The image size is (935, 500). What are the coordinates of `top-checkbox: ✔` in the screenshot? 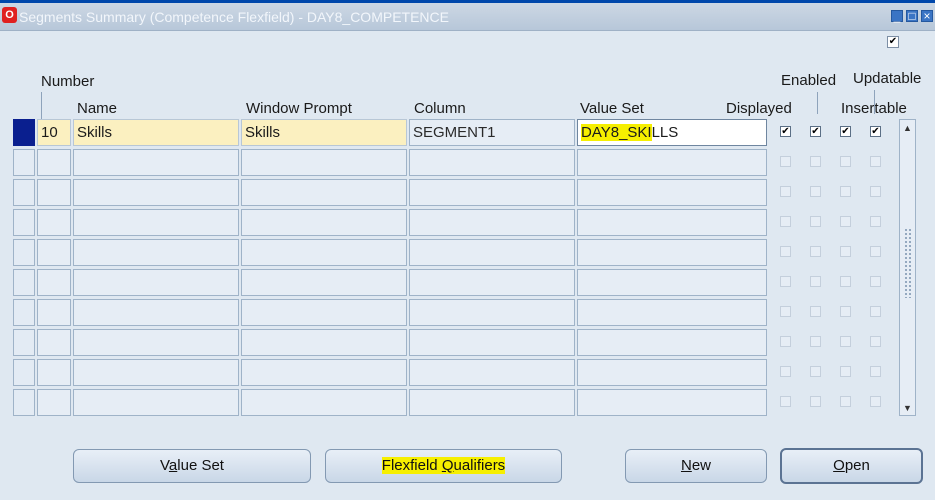 It's located at (893, 42).